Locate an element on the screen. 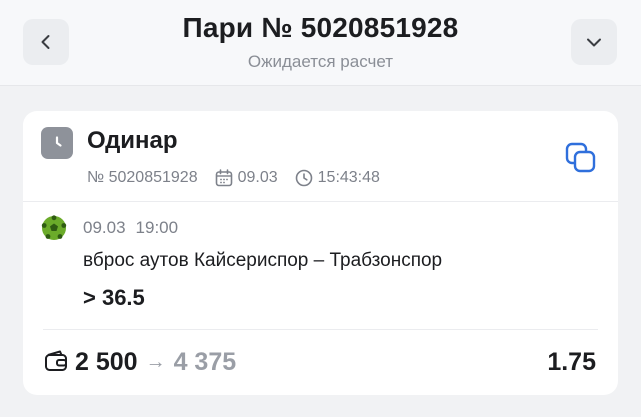 This screenshot has width=641, height=417. clock-small-icon is located at coordinates (304, 178).